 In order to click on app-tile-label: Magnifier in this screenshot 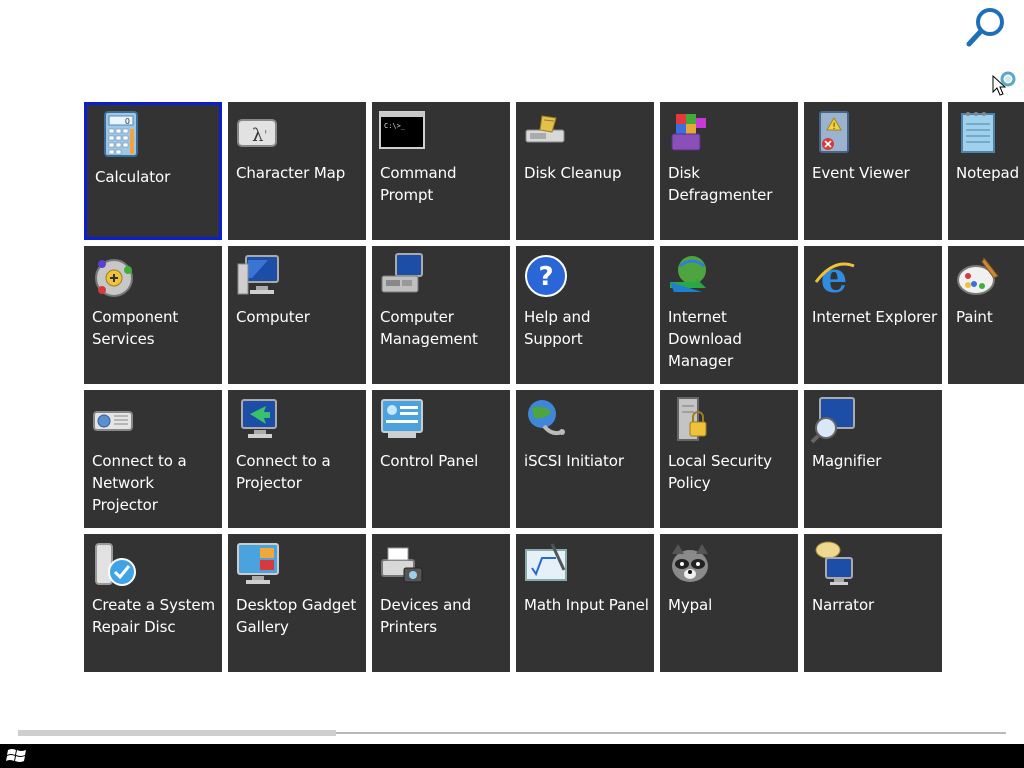, I will do `click(847, 461)`.